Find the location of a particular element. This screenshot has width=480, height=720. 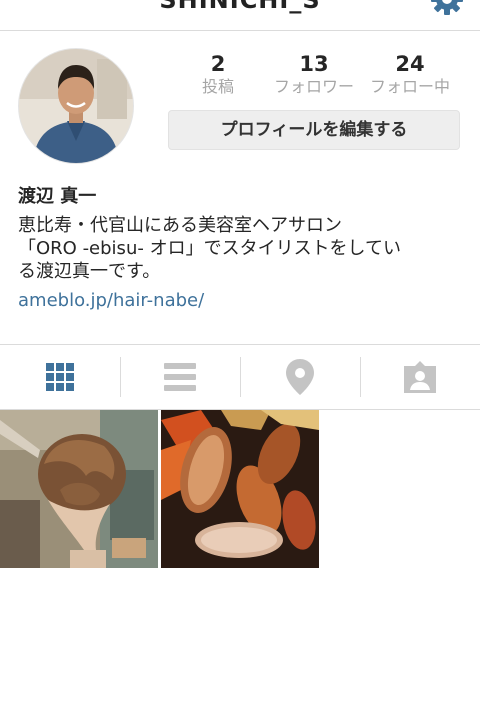

posts-label: 投稿 is located at coordinates (217, 86).